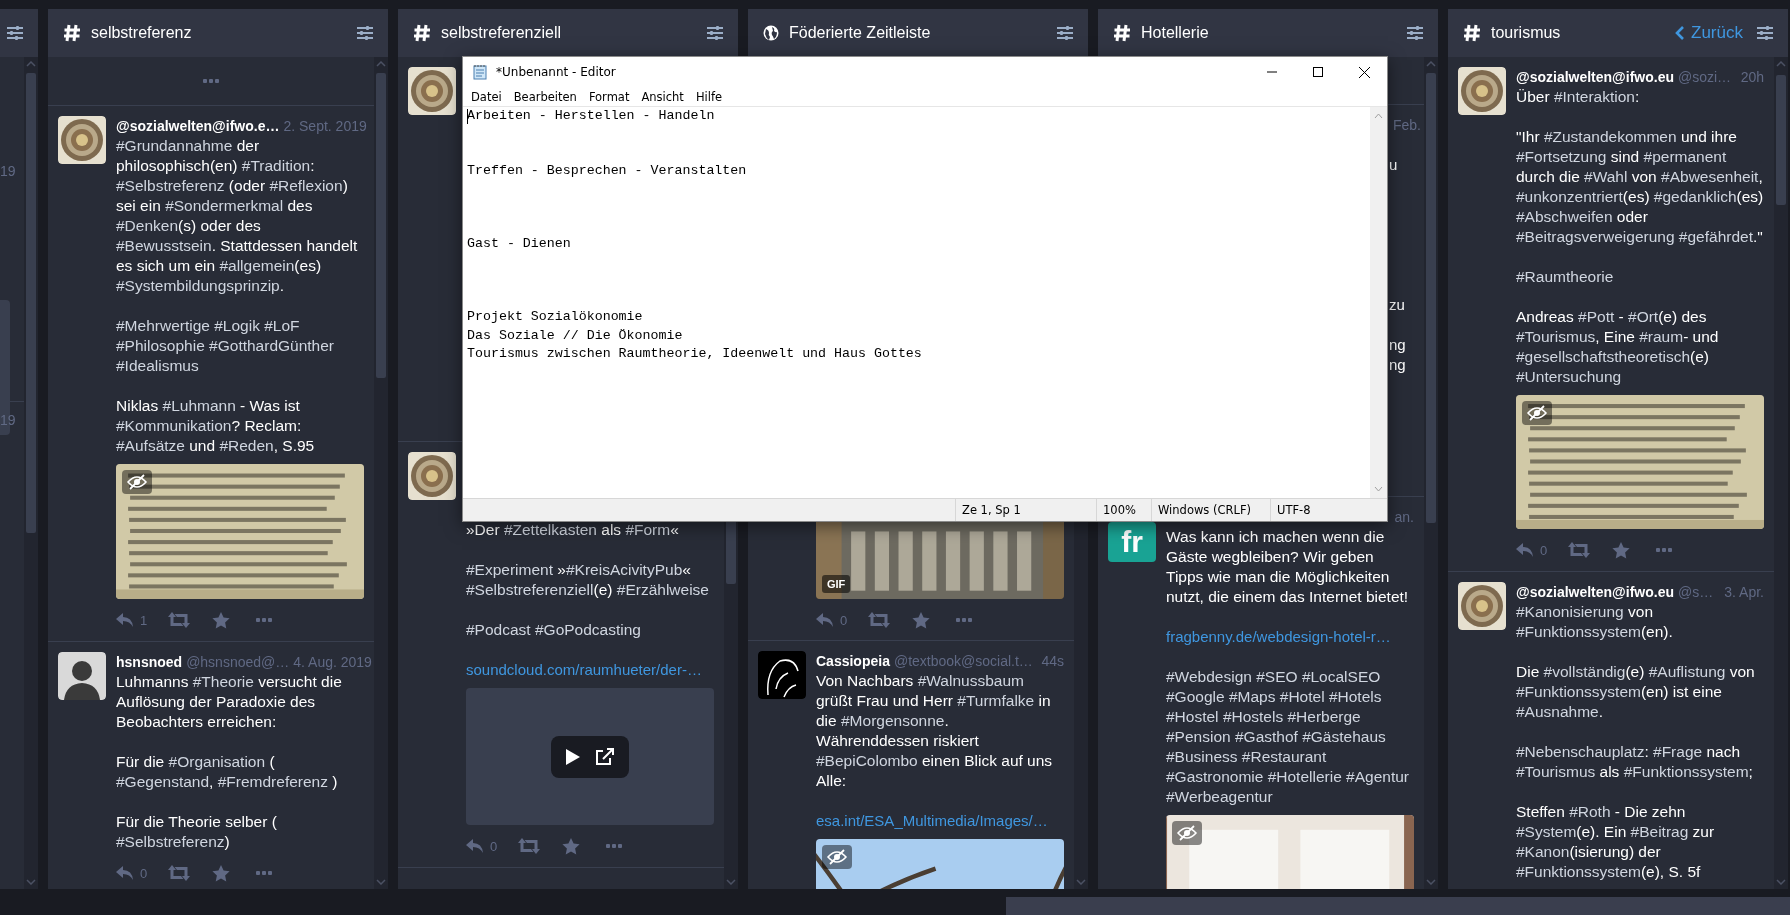 This screenshot has height=915, width=1790. What do you see at coordinates (1595, 236) in the screenshot?
I see `hashtag-link: #Beitragsverweigerung` at bounding box center [1595, 236].